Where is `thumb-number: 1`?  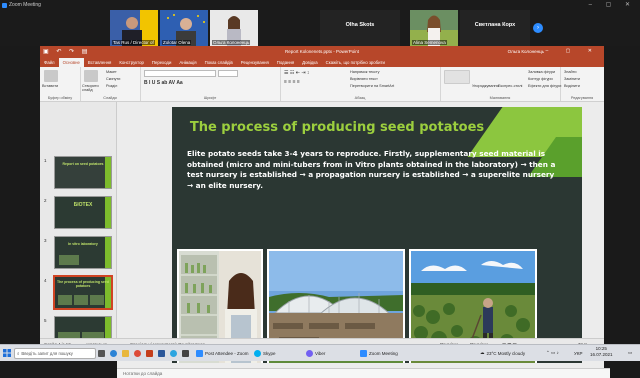 thumb-number: 1 is located at coordinates (45, 160).